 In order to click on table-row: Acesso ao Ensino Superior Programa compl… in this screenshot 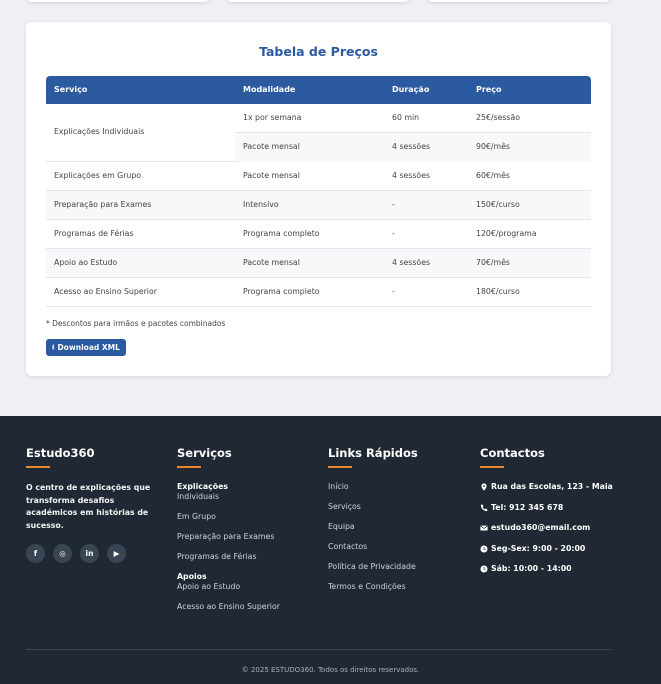, I will do `click(318, 292)`.